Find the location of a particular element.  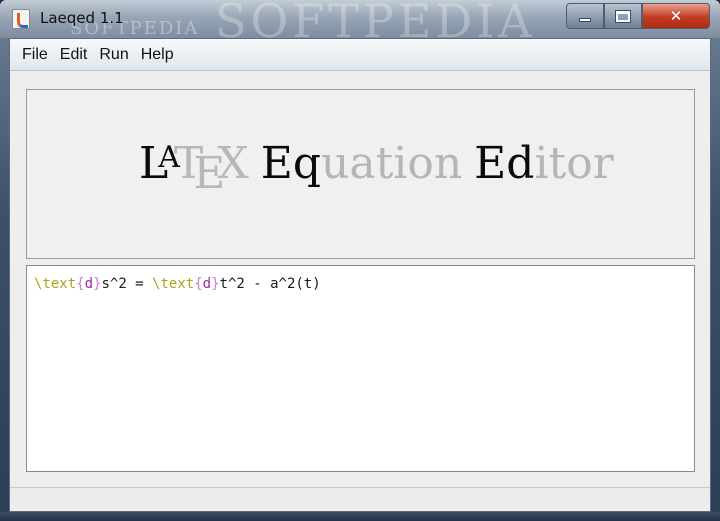

preview-render: L A T E X Eq uation Ed itor is located at coordinates (376, 173).